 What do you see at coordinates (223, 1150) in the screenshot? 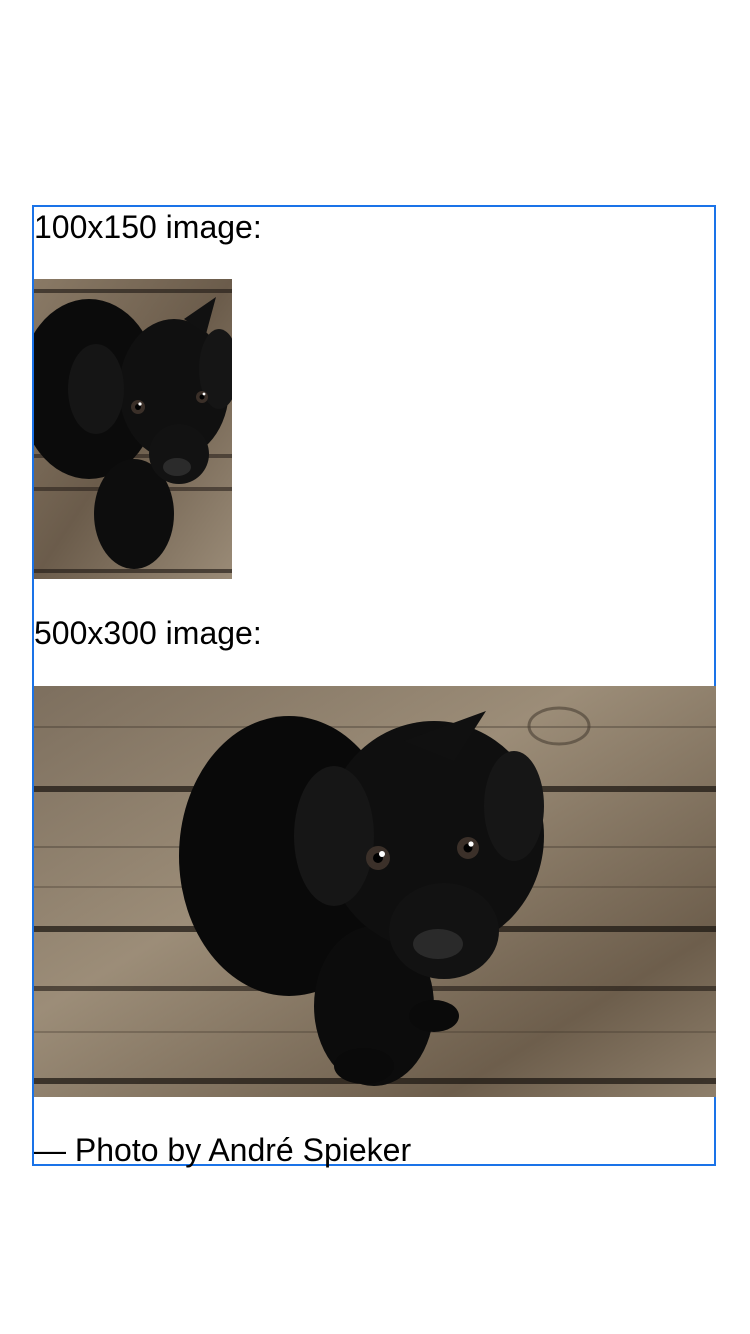
I see `photo-credit: — Photo by André Spieker` at bounding box center [223, 1150].